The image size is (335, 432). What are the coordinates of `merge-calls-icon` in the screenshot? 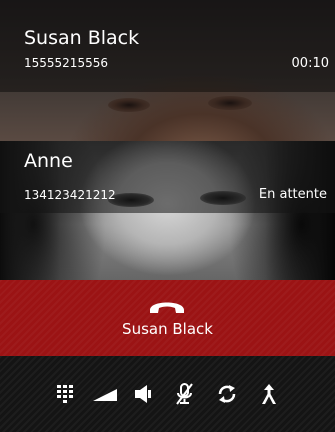 It's located at (269, 394).